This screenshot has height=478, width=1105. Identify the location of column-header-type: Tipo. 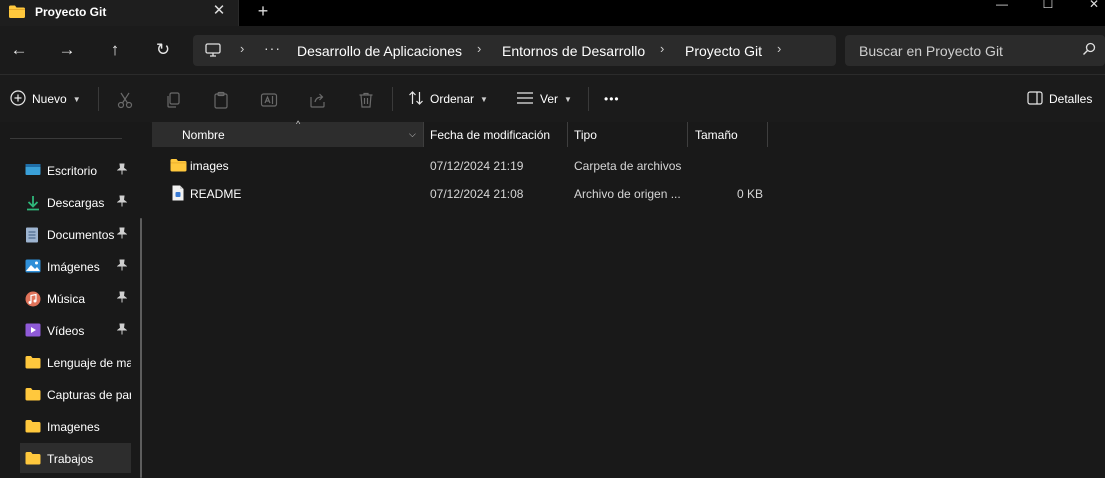
(627, 134).